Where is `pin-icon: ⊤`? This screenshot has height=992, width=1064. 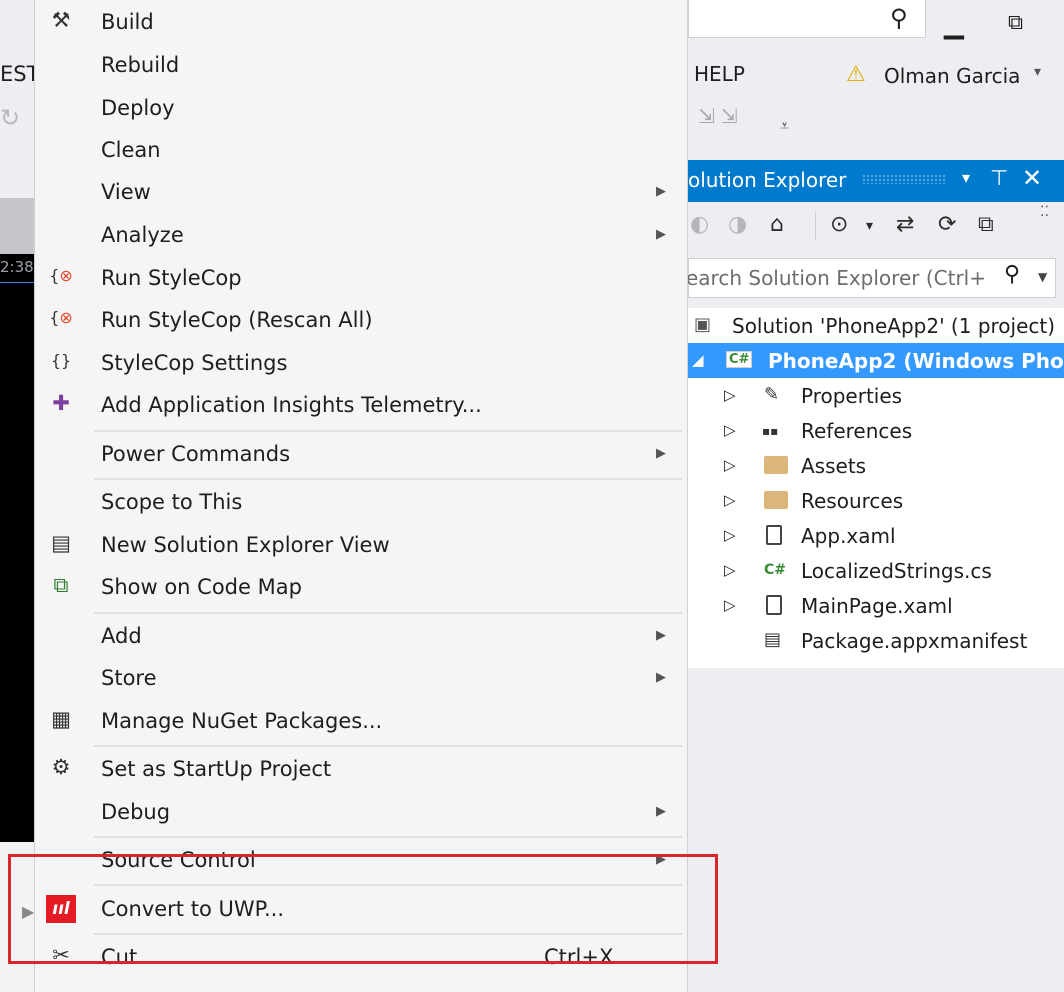
pin-icon: ⊤ is located at coordinates (999, 178).